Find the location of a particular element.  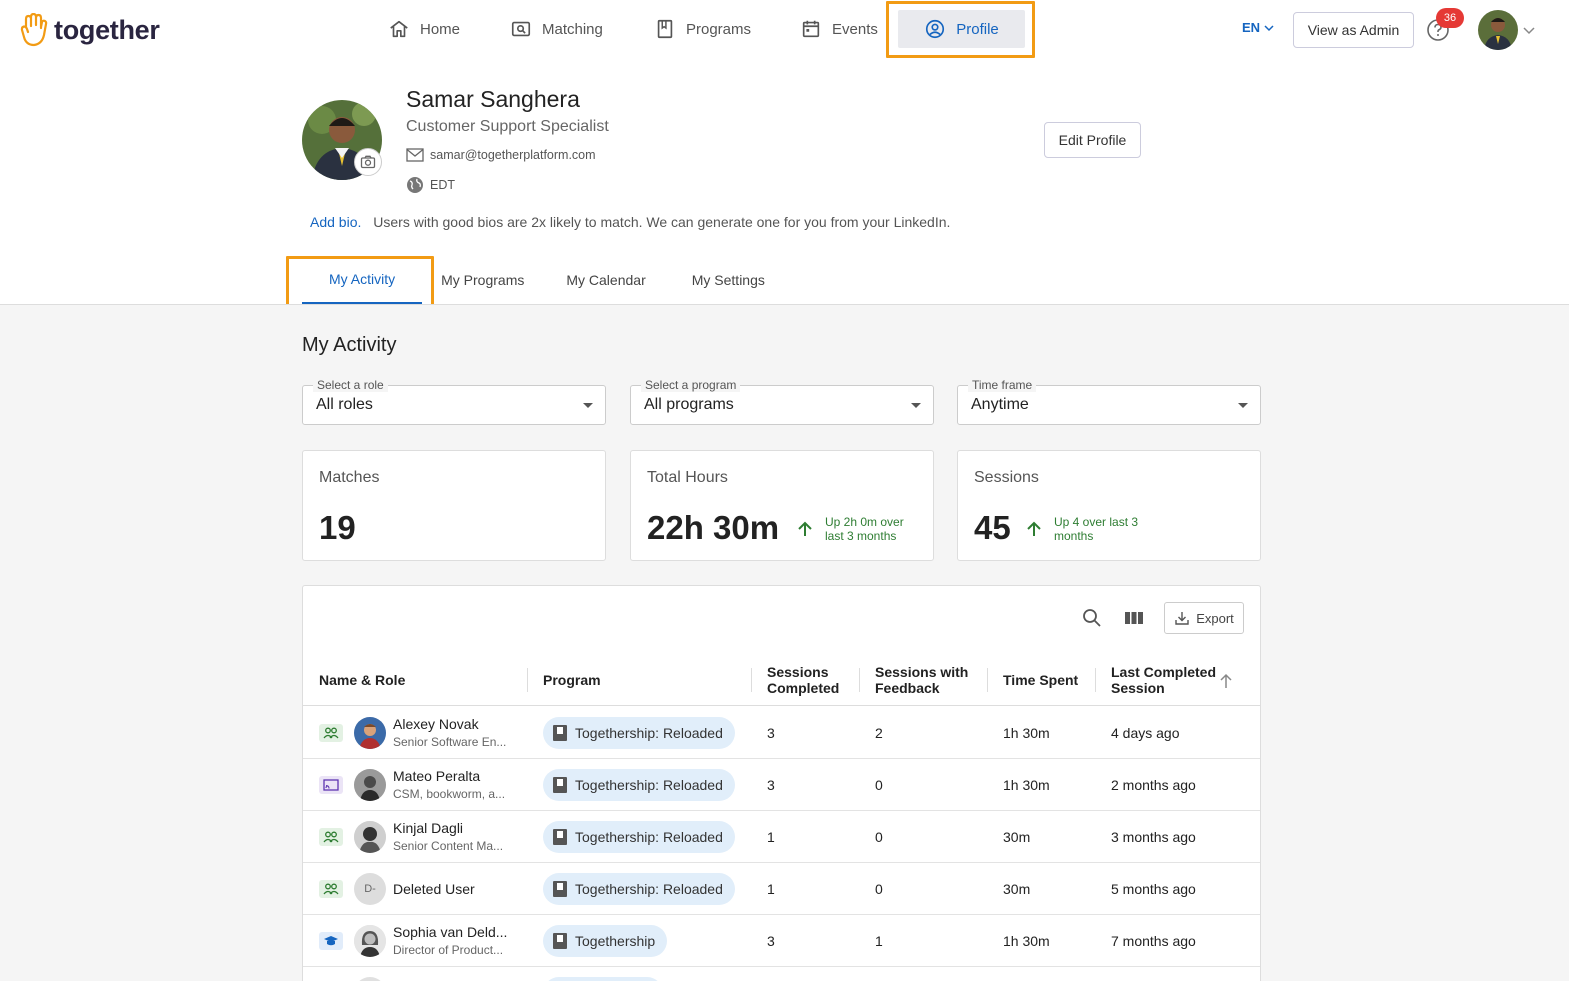

last-completed: 4 days ago is located at coordinates (1145, 733).